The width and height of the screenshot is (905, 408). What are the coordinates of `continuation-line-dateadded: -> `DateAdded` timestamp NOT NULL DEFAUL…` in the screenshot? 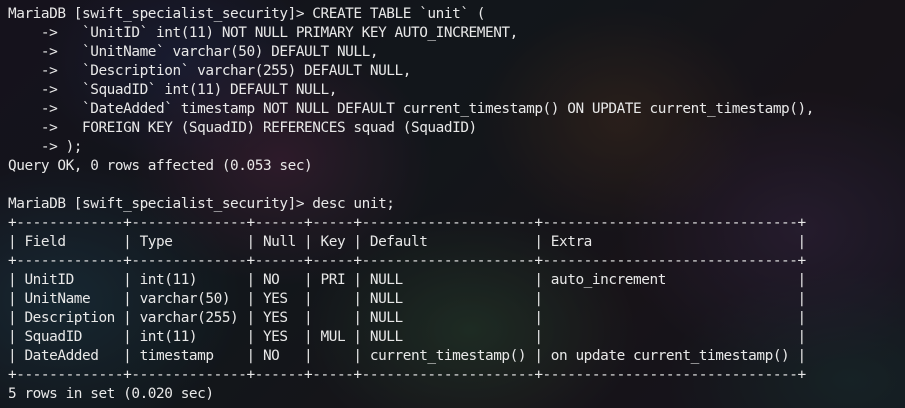 It's located at (411, 109).